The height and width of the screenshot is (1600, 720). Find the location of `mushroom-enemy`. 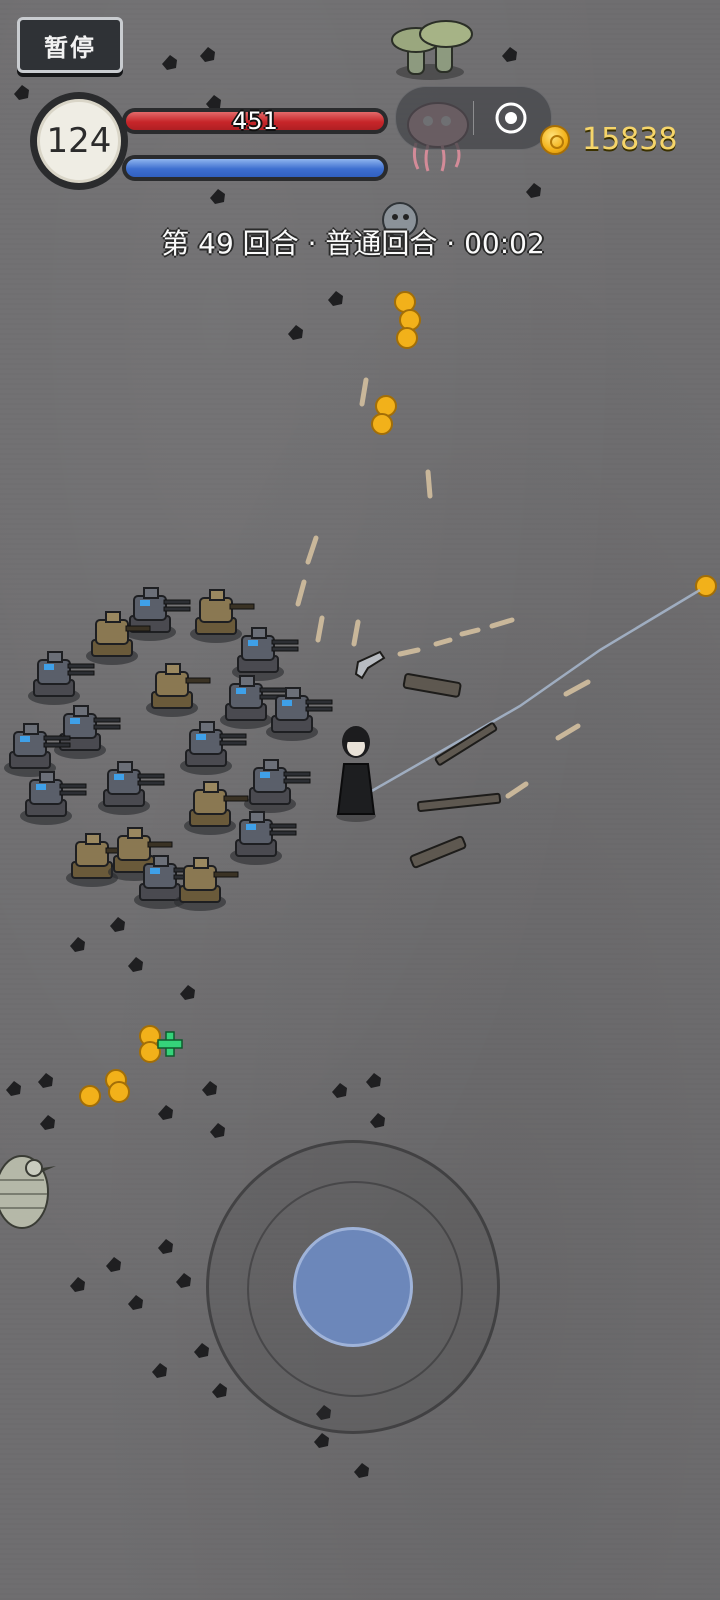

mushroom-enemy is located at coordinates (432, 50).